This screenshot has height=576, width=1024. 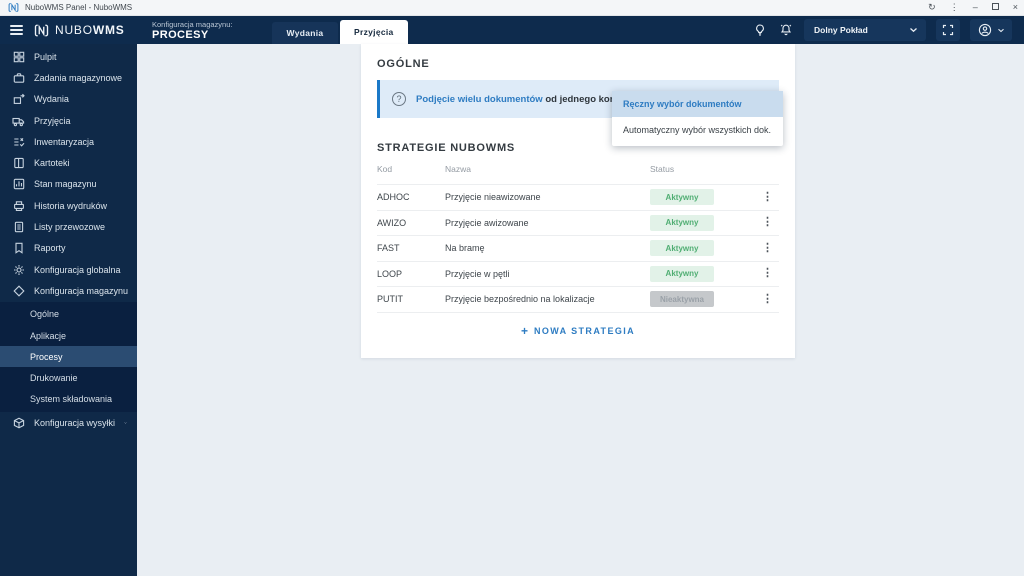 I want to click on printer-icon, so click(x=18, y=205).